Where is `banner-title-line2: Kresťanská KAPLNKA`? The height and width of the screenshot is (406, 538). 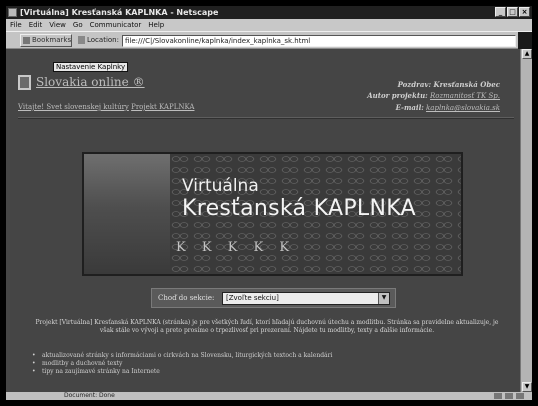 banner-title-line2: Kresťanská KAPLNKA is located at coordinates (299, 208).